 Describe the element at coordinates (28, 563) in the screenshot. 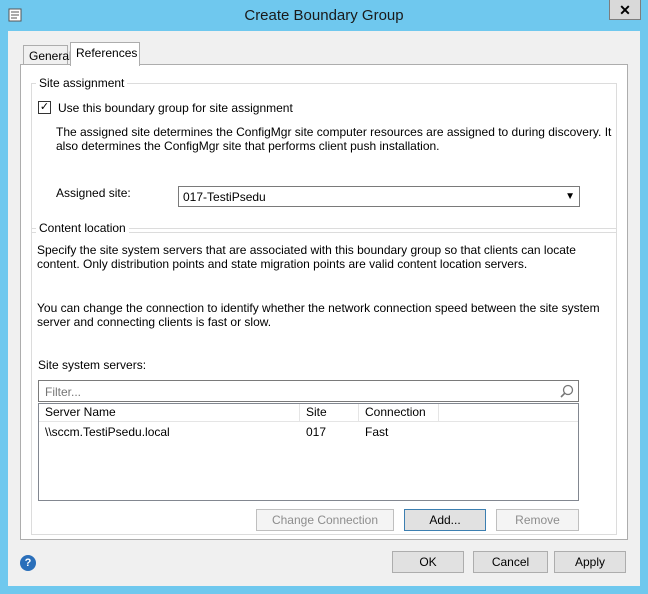

I see `help-icon: ?` at that location.